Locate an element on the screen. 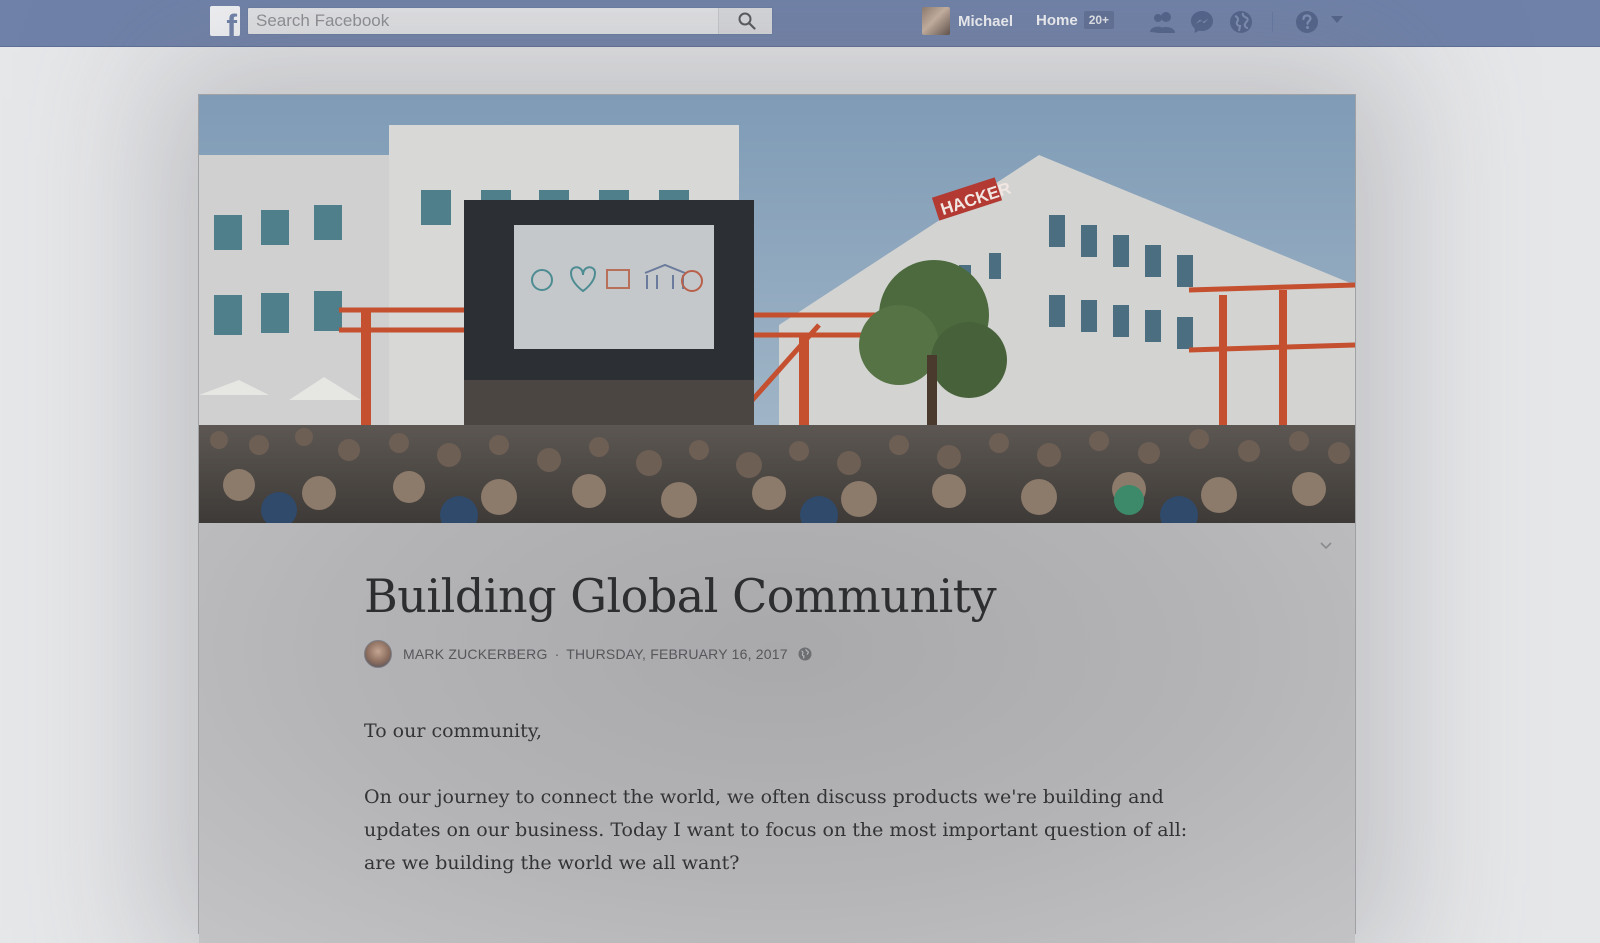 The height and width of the screenshot is (943, 1600). search-icon is located at coordinates (747, 21).